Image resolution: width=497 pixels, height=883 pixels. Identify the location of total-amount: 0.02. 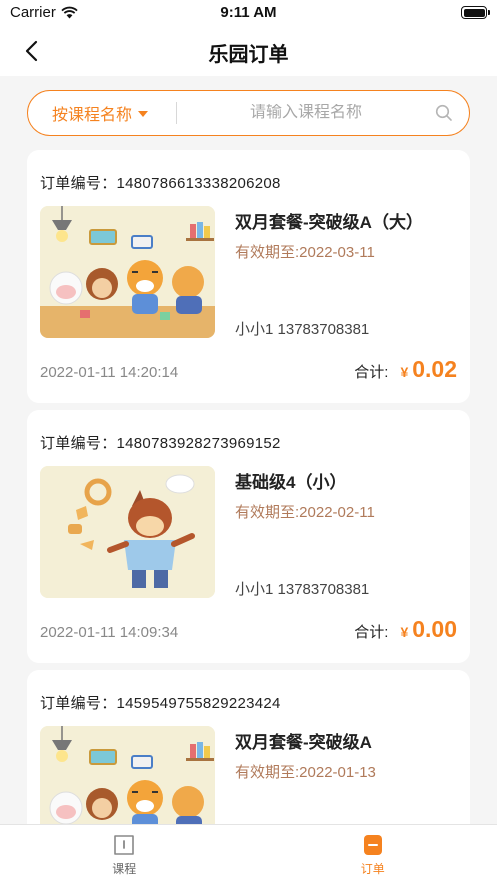
(434, 369).